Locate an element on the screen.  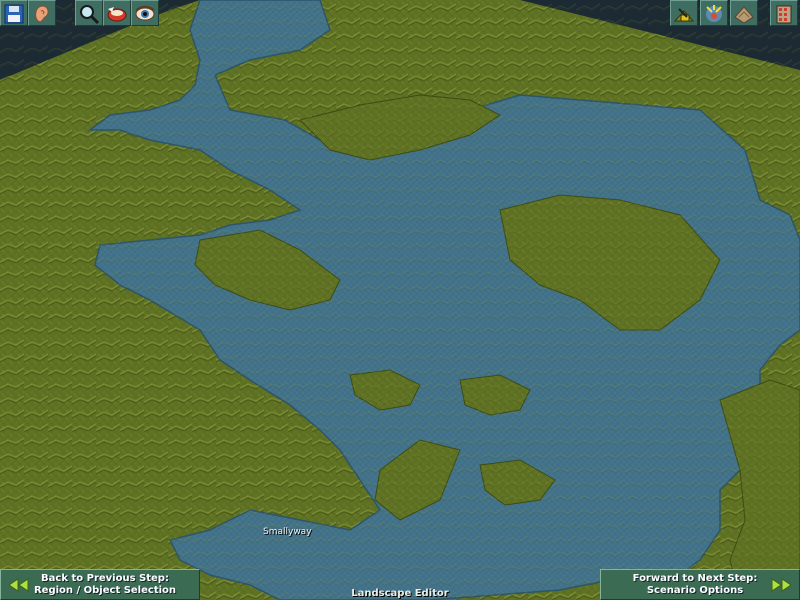
zoom-button is located at coordinates (89, 13).